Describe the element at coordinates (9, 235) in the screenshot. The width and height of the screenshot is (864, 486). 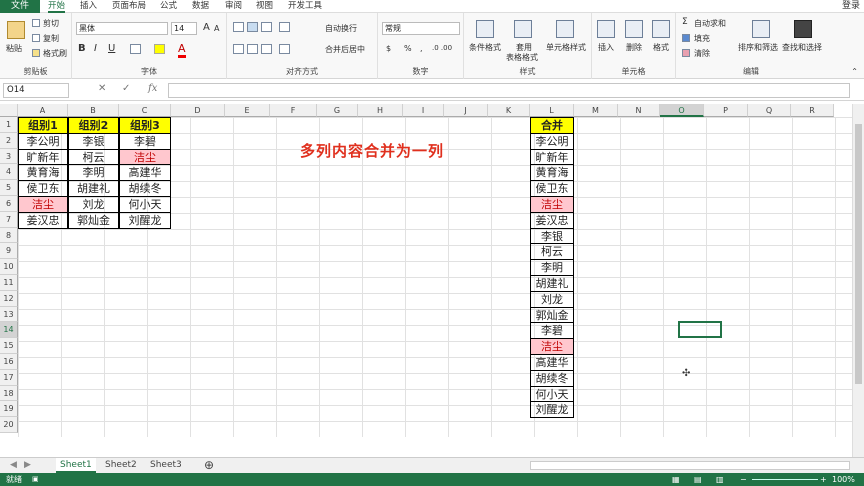
I see `row-header: 8` at that location.